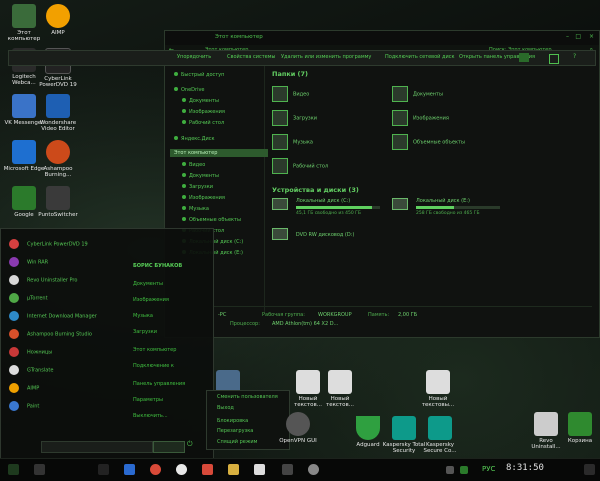  What do you see at coordinates (458, 207) in the screenshot?
I see `drive-usage-bar` at bounding box center [458, 207].